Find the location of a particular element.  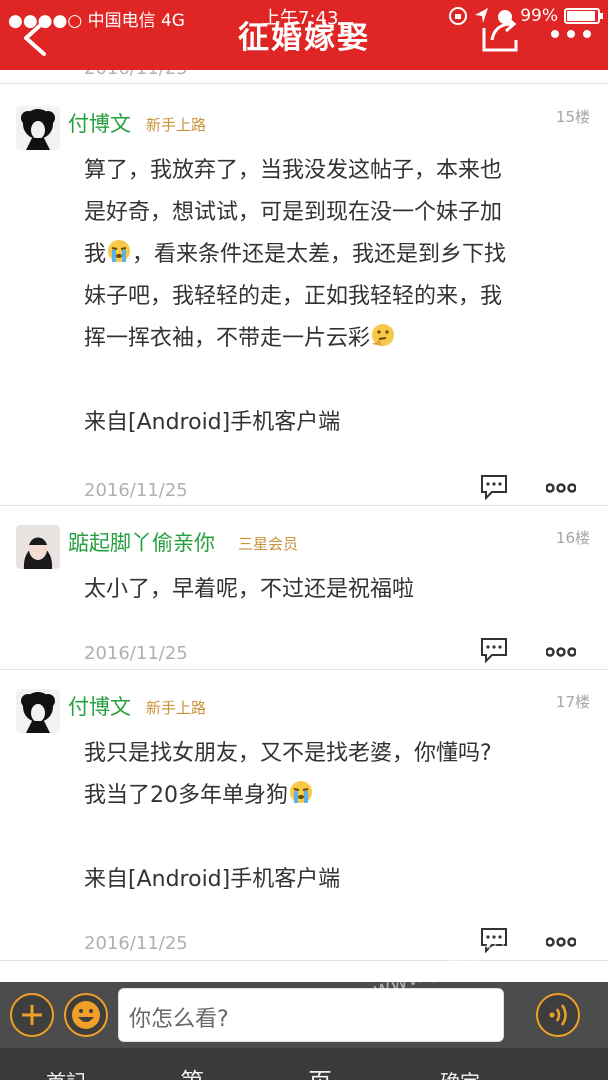

post-line: 我当了20多年单身狗 is located at coordinates (186, 795).